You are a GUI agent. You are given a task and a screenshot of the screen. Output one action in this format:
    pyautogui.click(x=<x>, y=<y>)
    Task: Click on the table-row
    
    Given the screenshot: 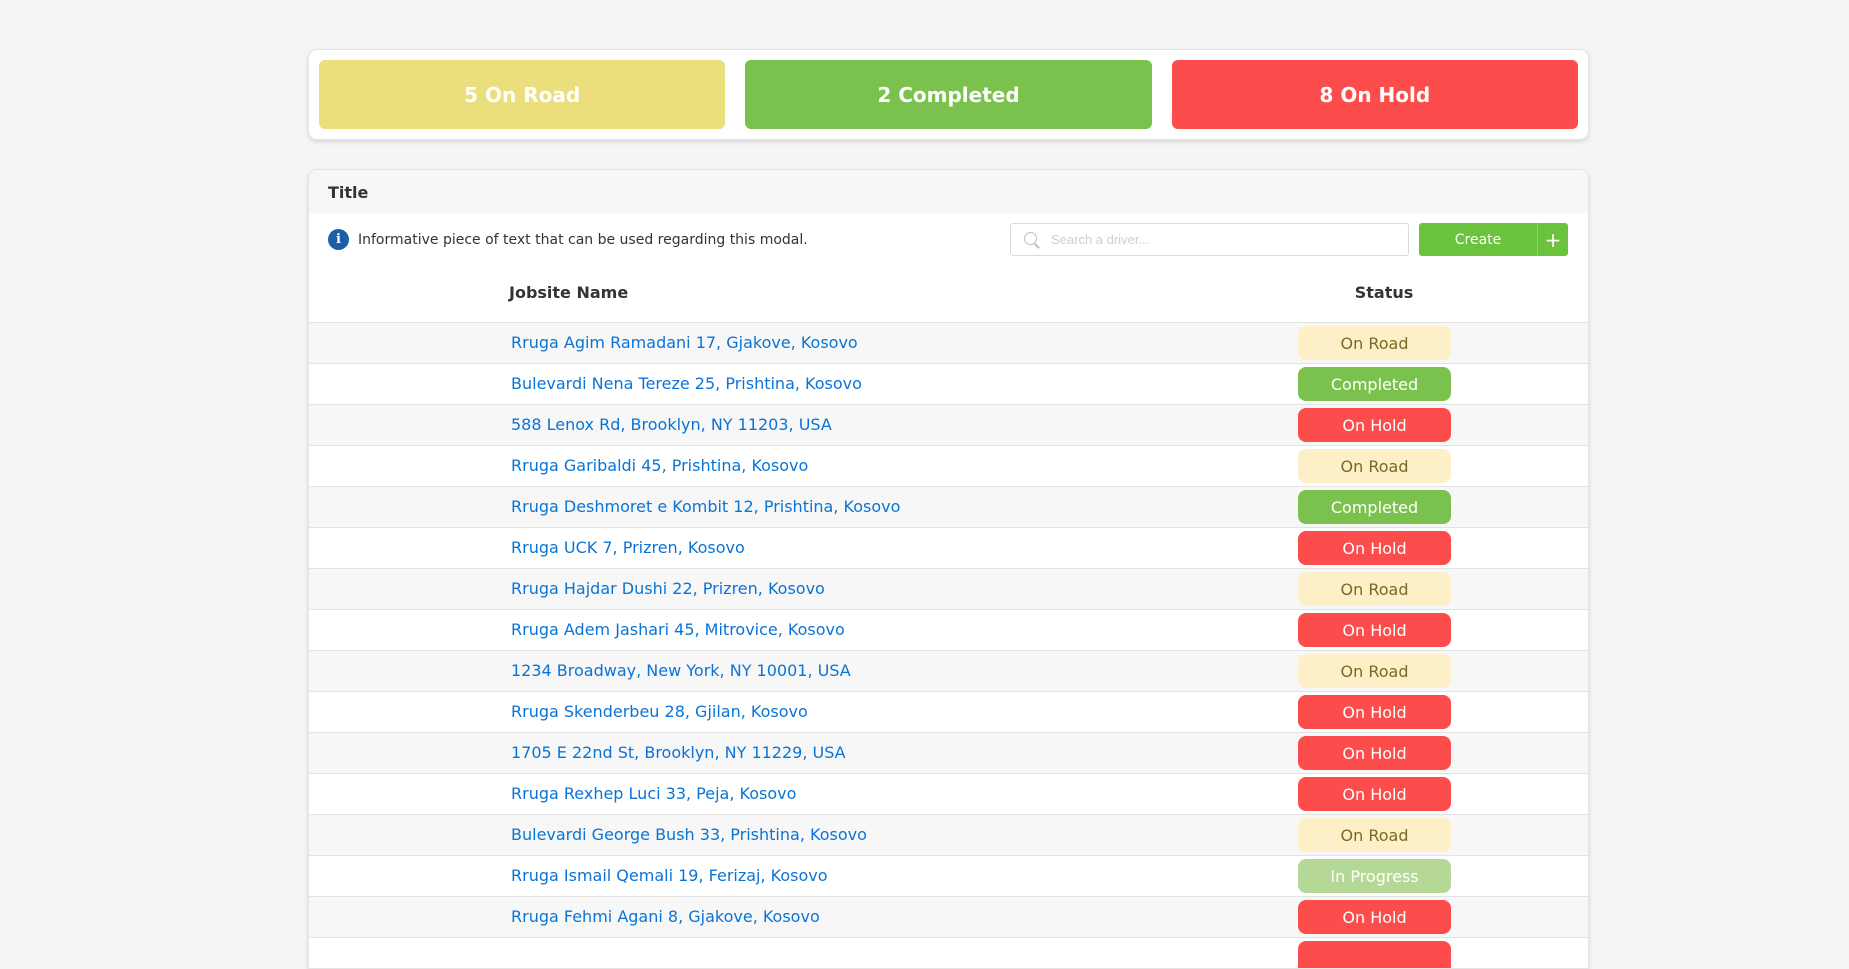 What is the action you would take?
    pyautogui.click(x=948, y=953)
    